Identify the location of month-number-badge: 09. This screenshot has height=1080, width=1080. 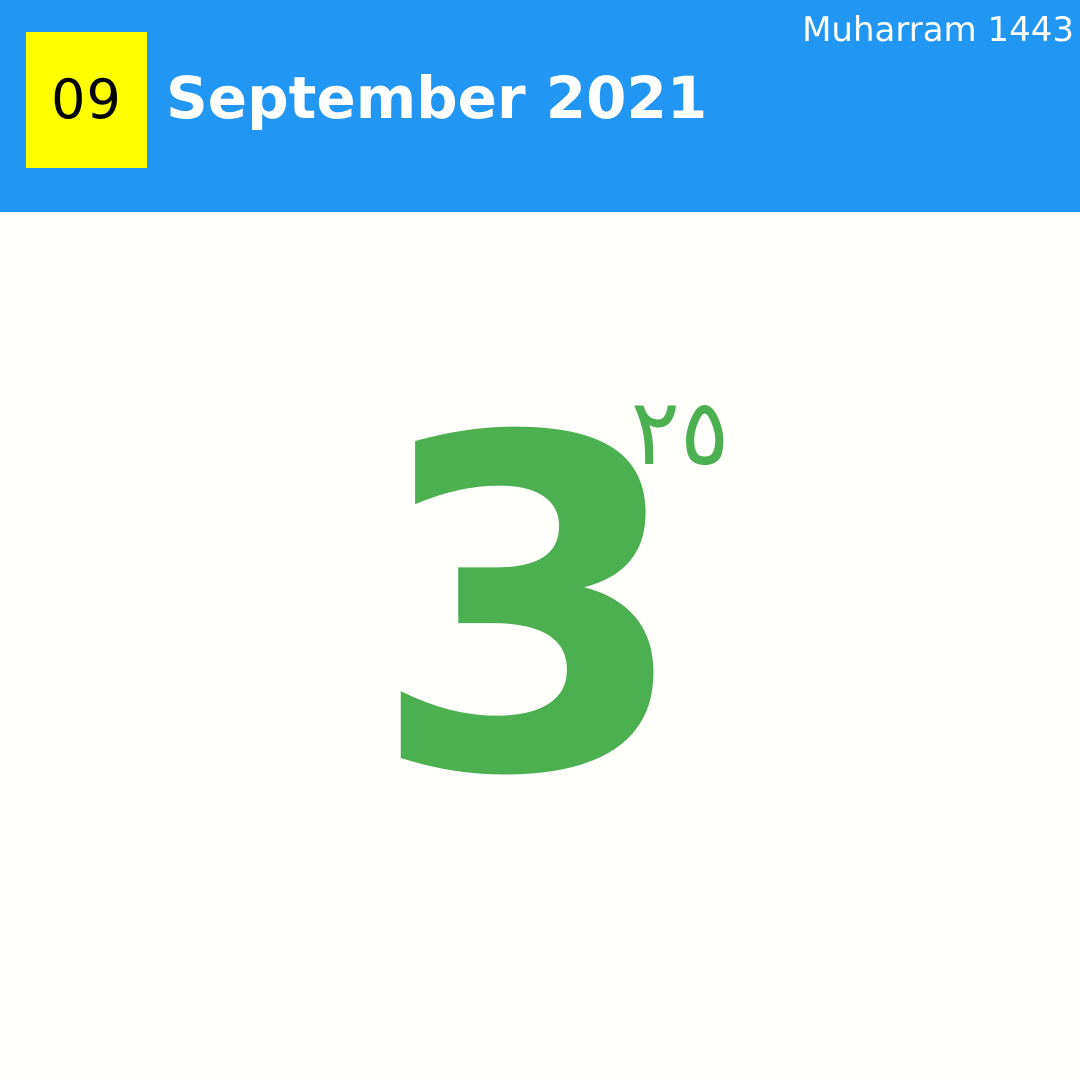
(86, 100).